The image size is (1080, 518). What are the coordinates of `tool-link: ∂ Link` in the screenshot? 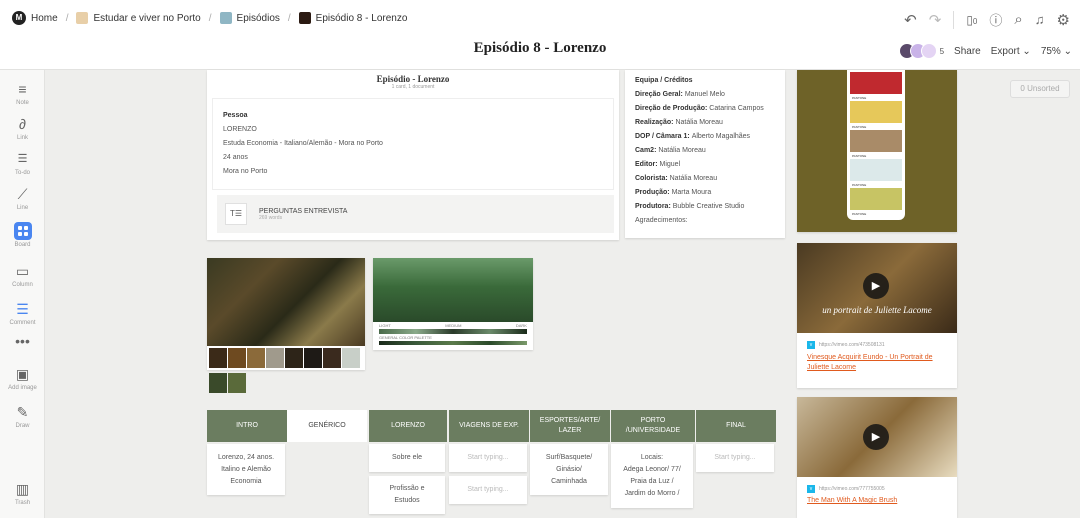 It's located at (22, 128).